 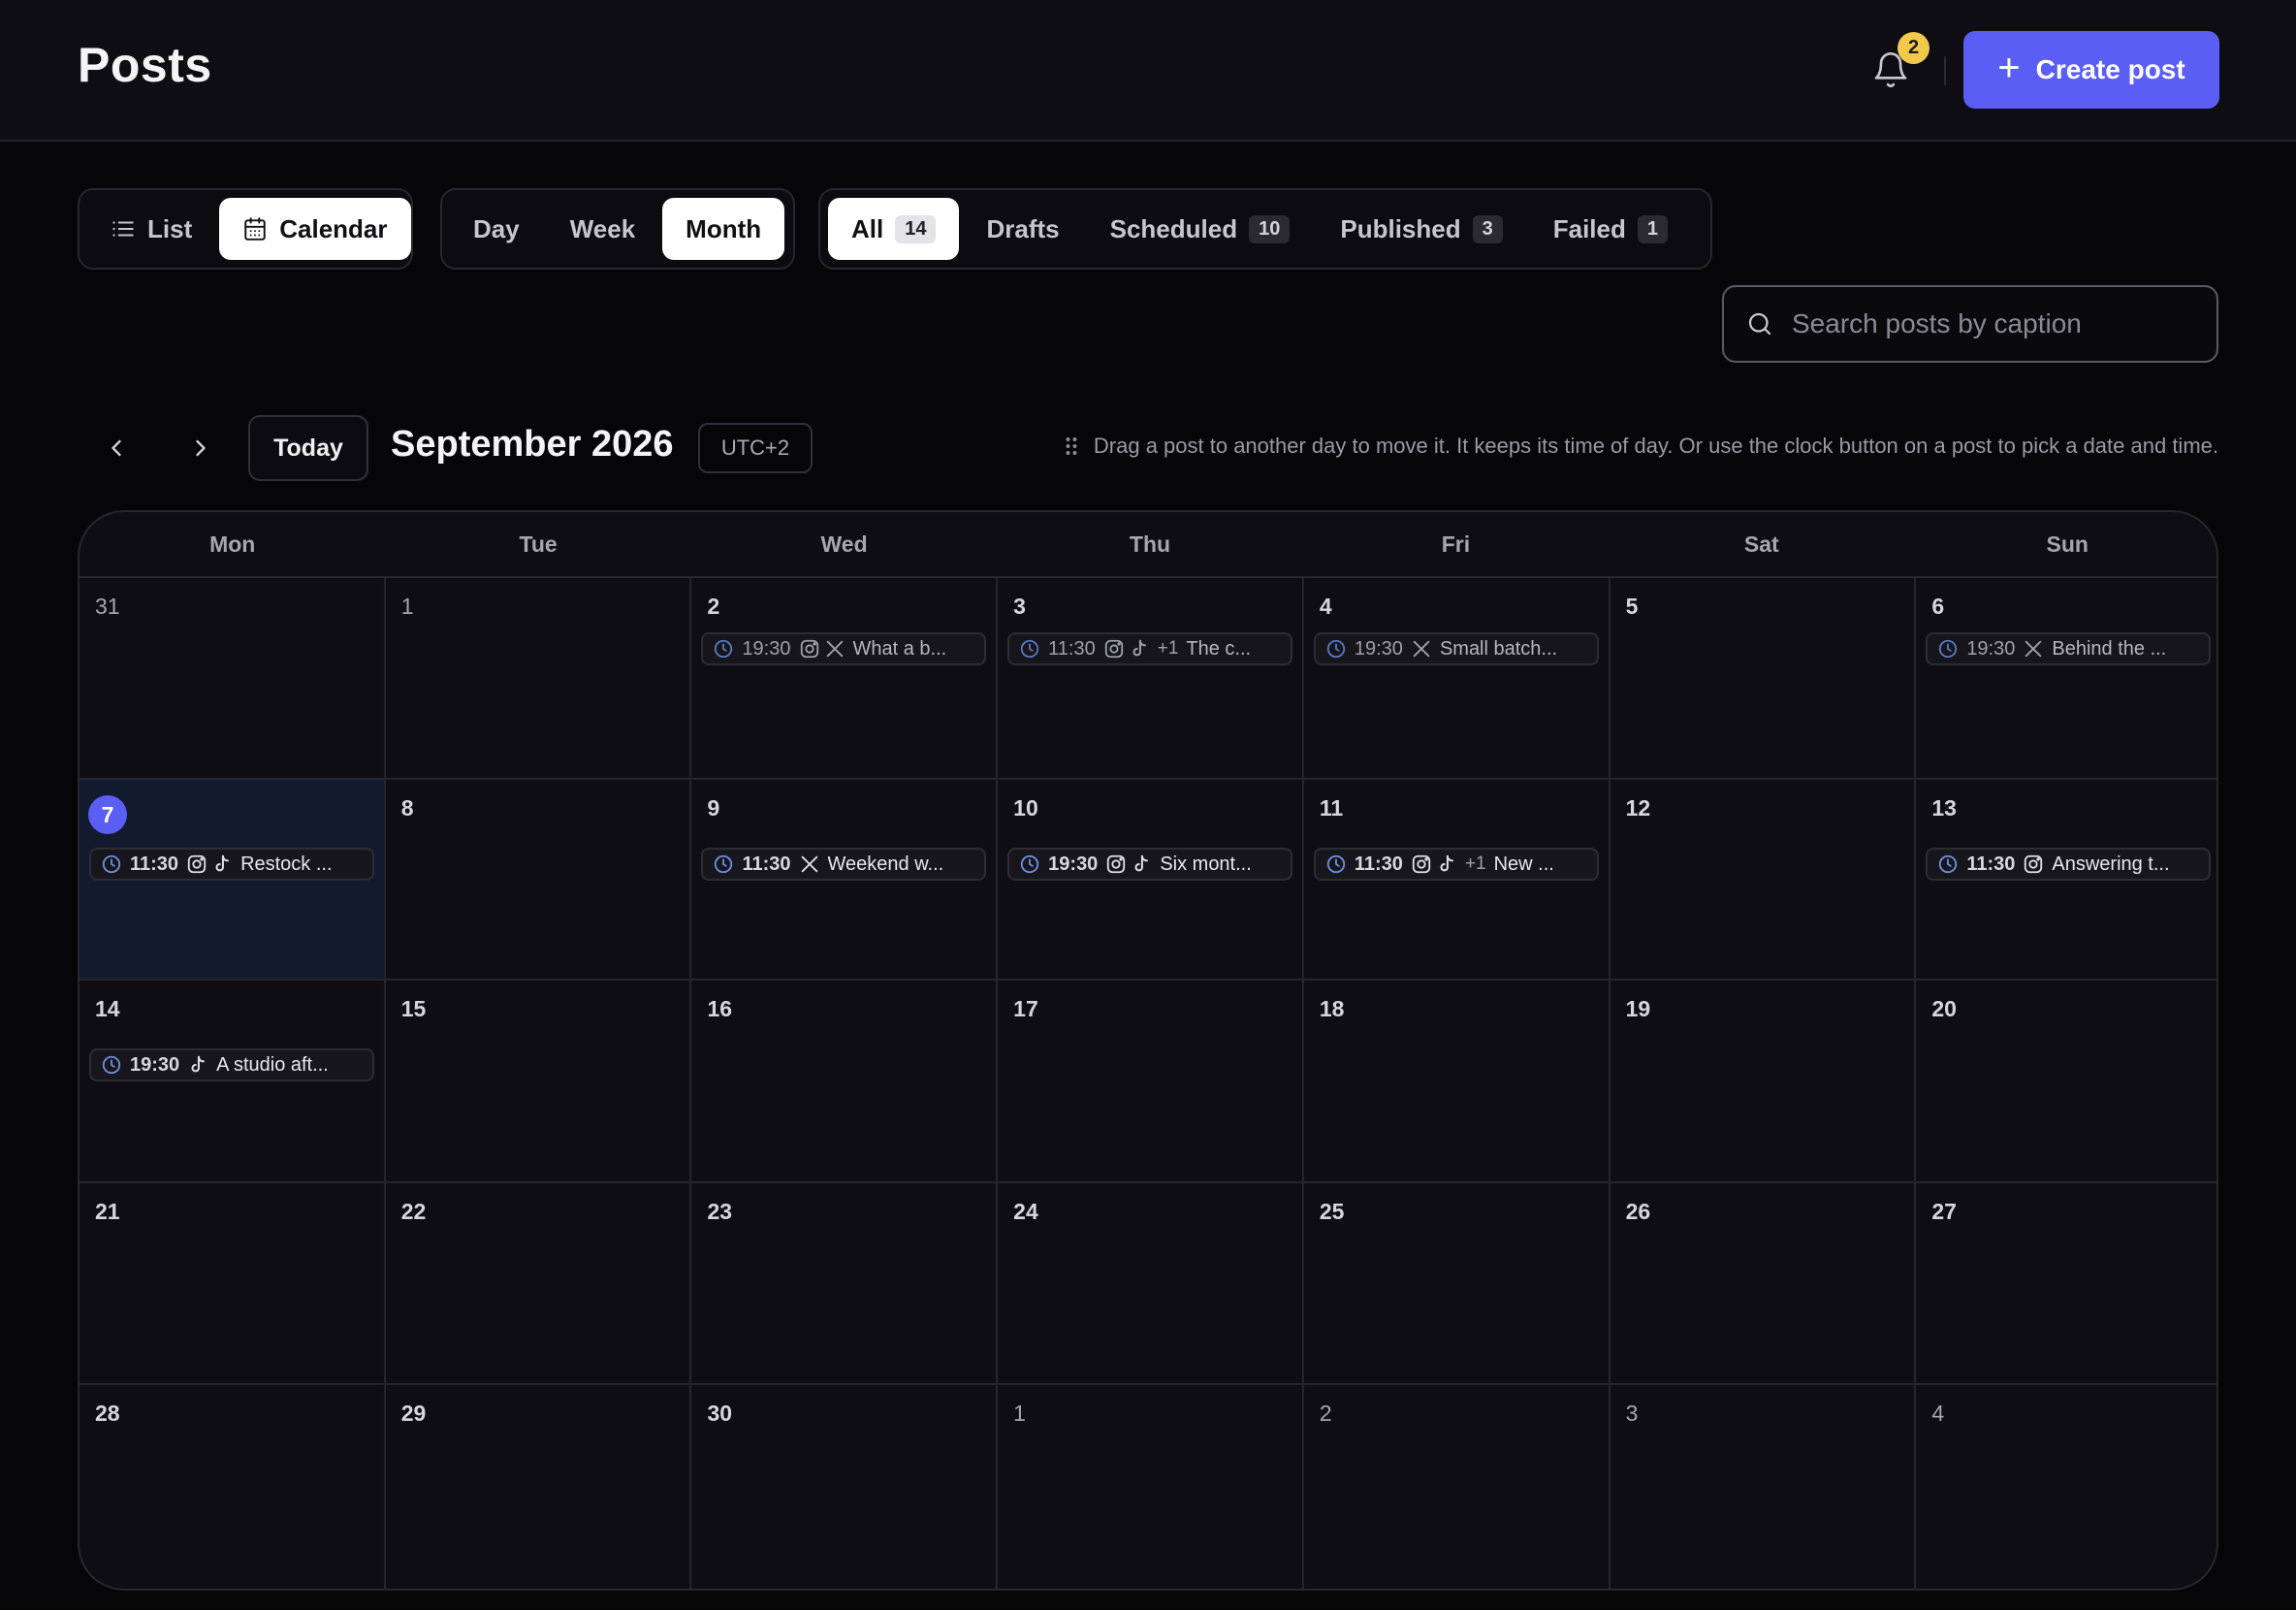 I want to click on weekday-label: Fri, so click(x=1456, y=544).